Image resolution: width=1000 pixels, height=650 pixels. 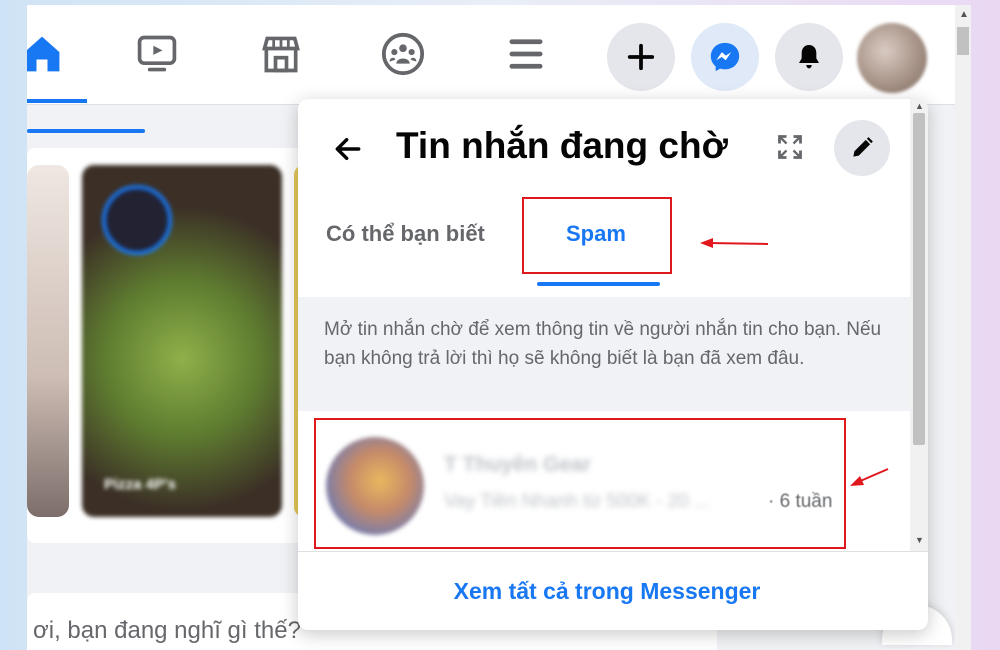 I want to click on profile-avatar, so click(x=892, y=58).